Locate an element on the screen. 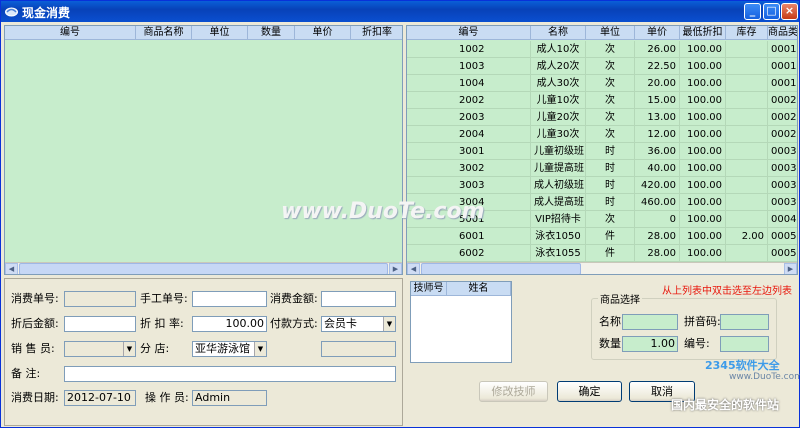  date-label: 消费日期: is located at coordinates (35, 397).